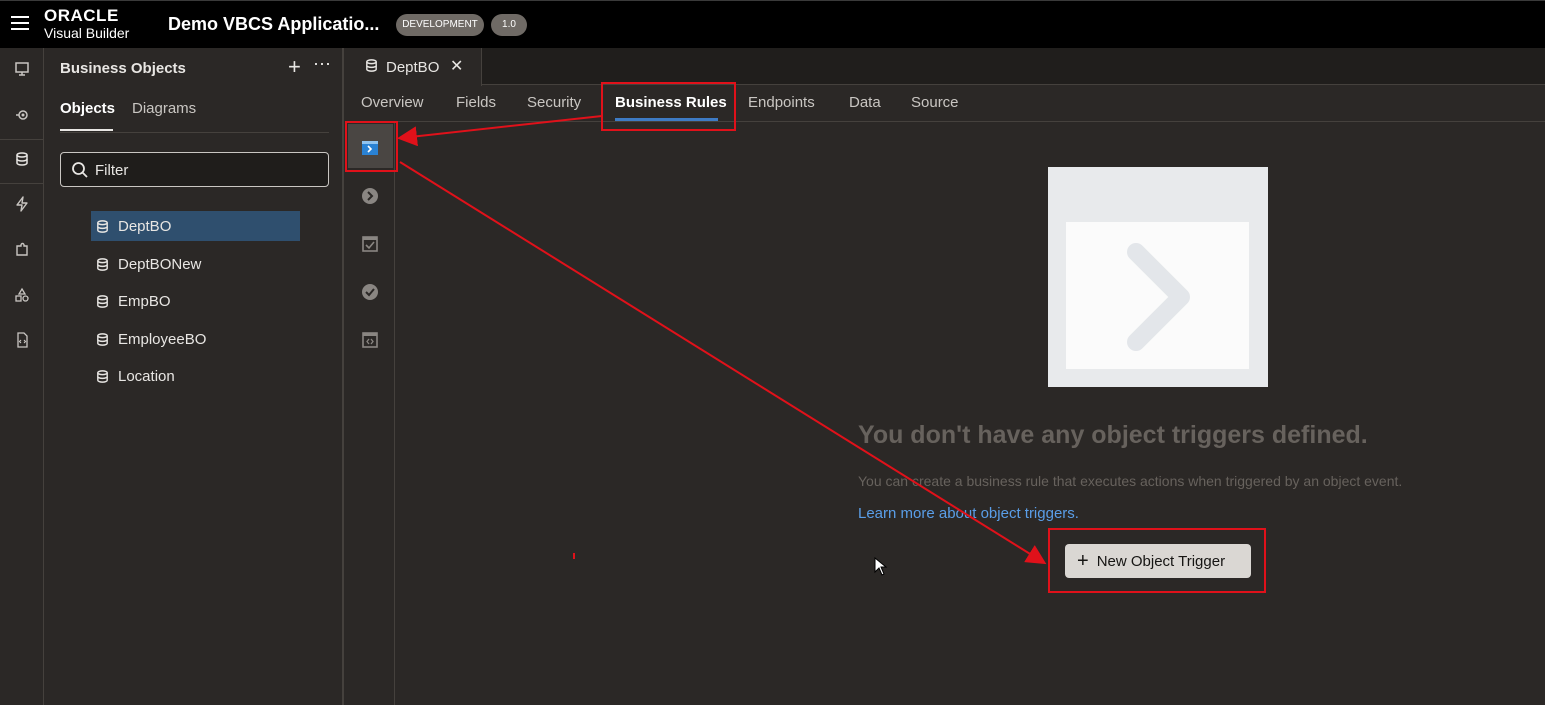 The width and height of the screenshot is (1545, 705). Describe the element at coordinates (370, 292) in the screenshot. I see `field-validators-icon` at that location.